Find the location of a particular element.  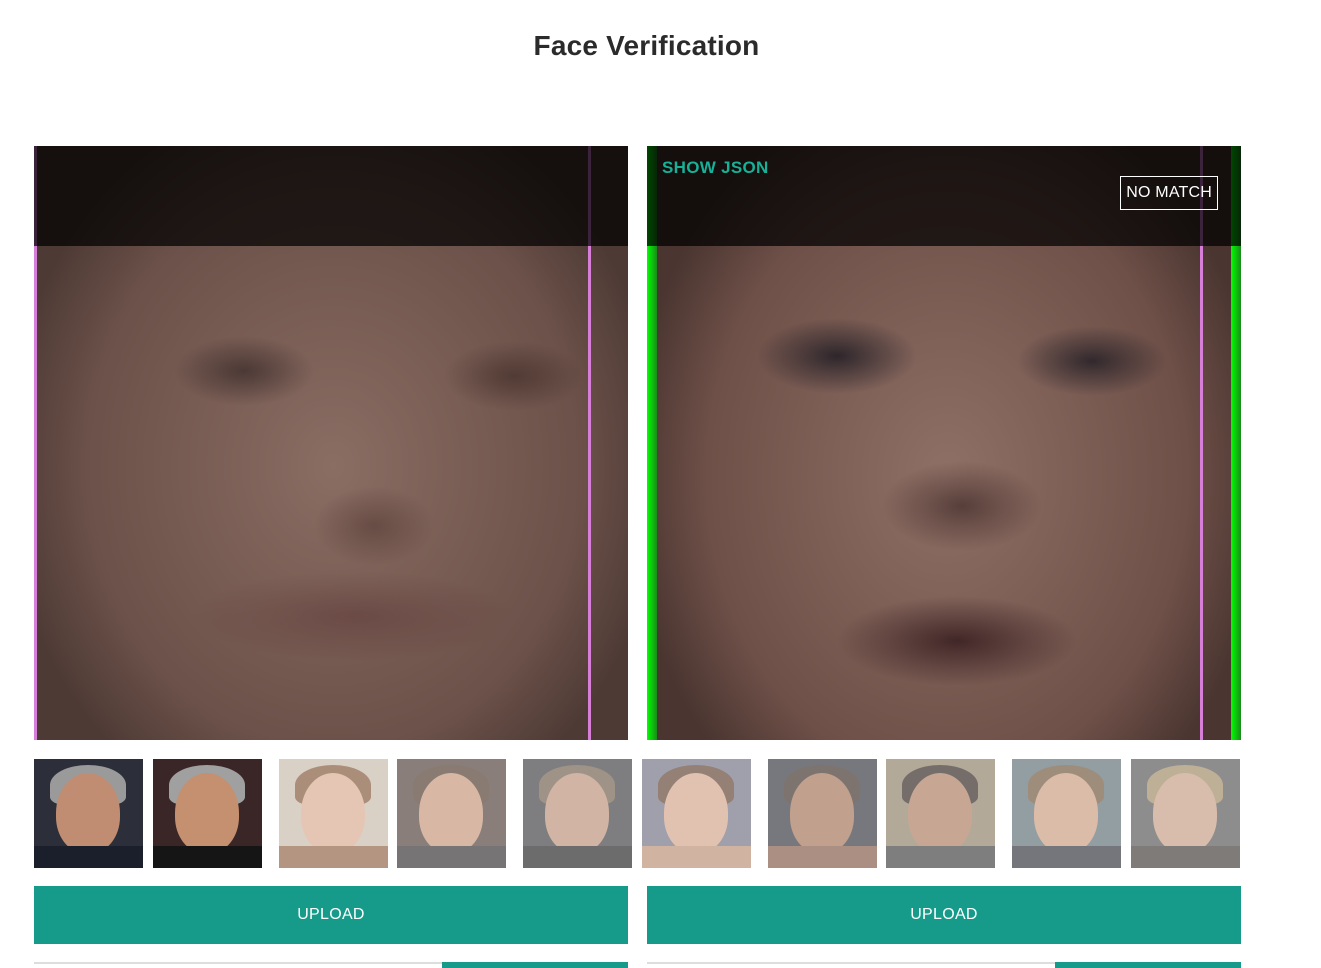

left-input-bar is located at coordinates (331, 965).